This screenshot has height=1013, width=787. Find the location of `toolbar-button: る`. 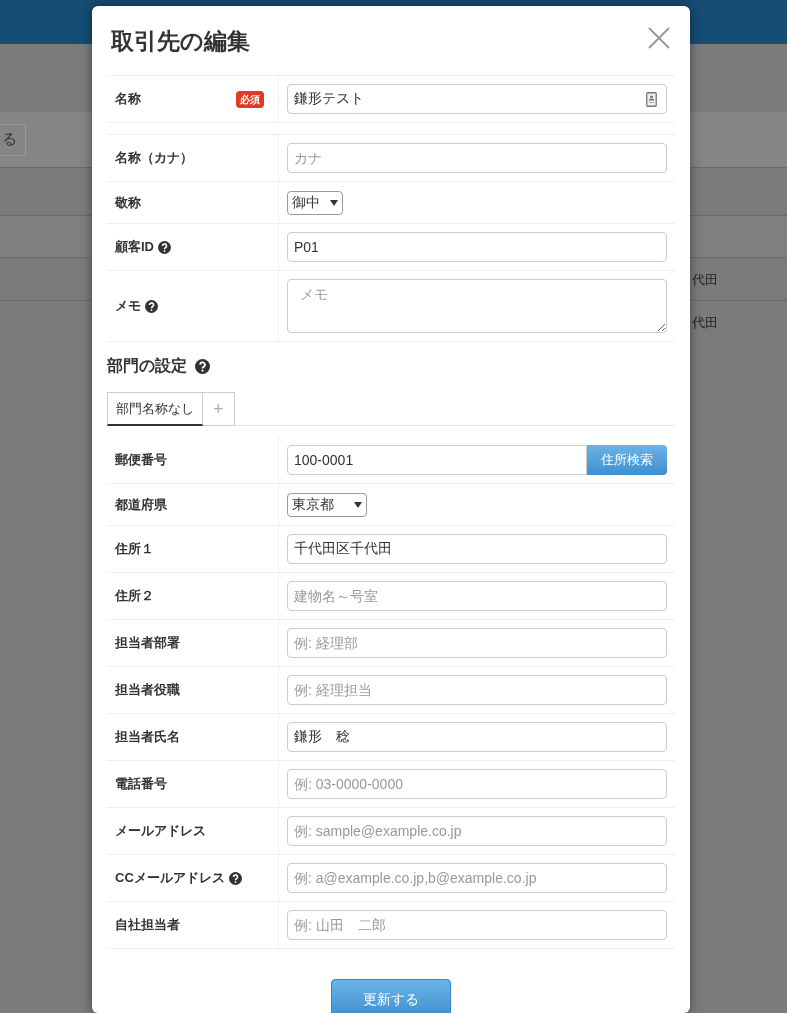

toolbar-button: る is located at coordinates (13, 139).